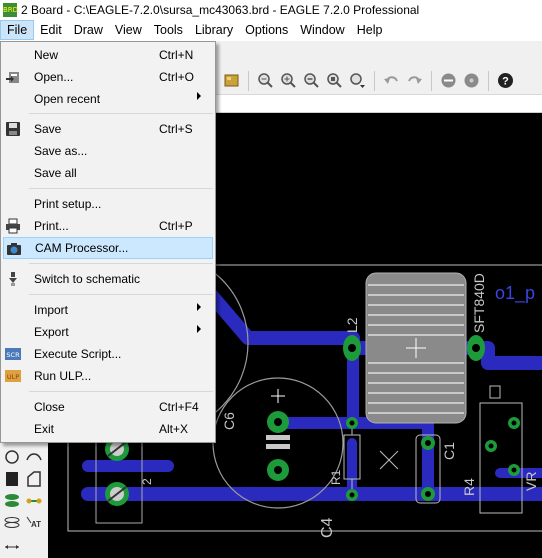 This screenshot has height=558, width=542. Describe the element at coordinates (108, 55) in the screenshot. I see `menu-item-new: New Ctrl+N` at that location.